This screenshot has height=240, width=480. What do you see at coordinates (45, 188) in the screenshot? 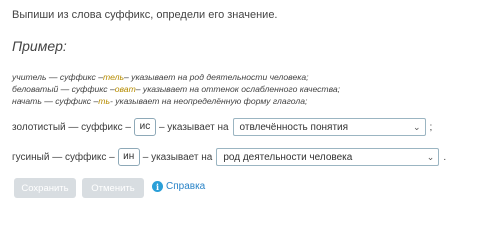
I see `save-button: Сохранить` at bounding box center [45, 188].